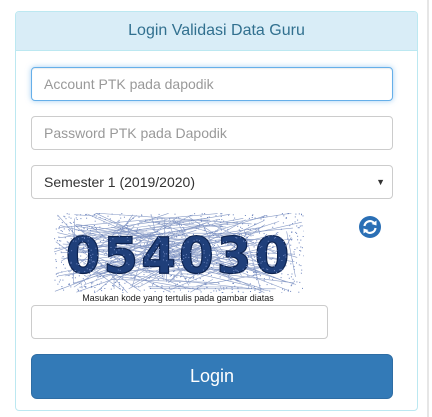  What do you see at coordinates (216, 31) in the screenshot?
I see `panel-title: Login Validasi Data Guru` at bounding box center [216, 31].